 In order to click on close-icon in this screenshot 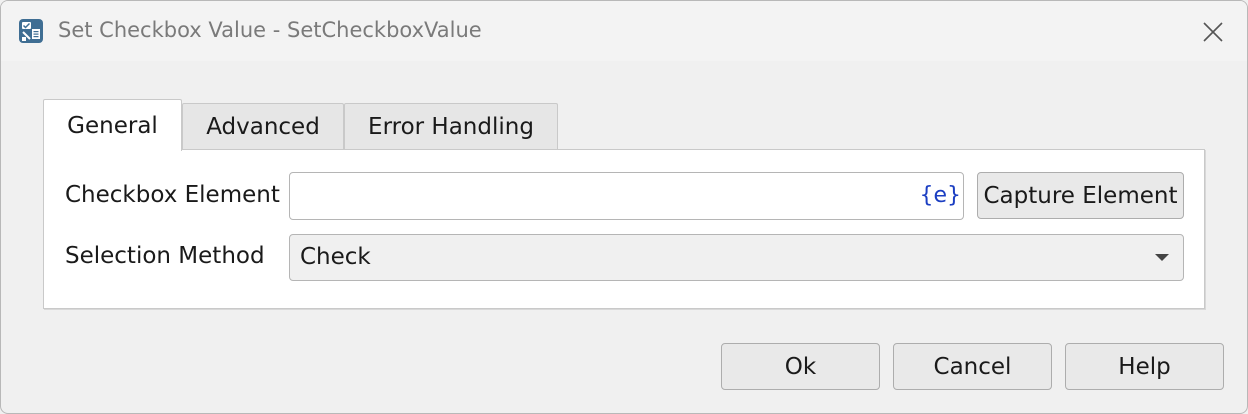, I will do `click(1213, 32)`.